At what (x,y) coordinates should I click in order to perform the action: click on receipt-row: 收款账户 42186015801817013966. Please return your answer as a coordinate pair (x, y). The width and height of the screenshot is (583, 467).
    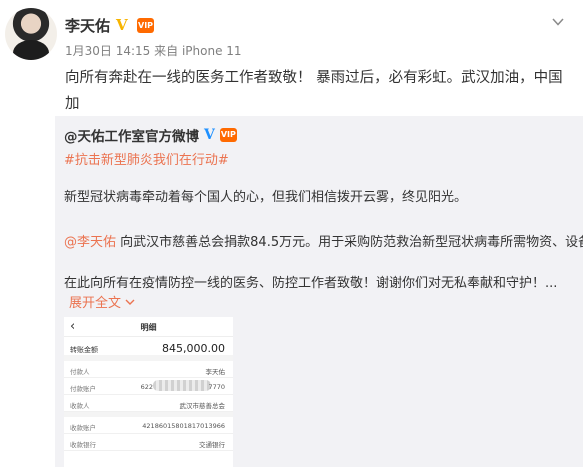
    Looking at the image, I should click on (148, 425).